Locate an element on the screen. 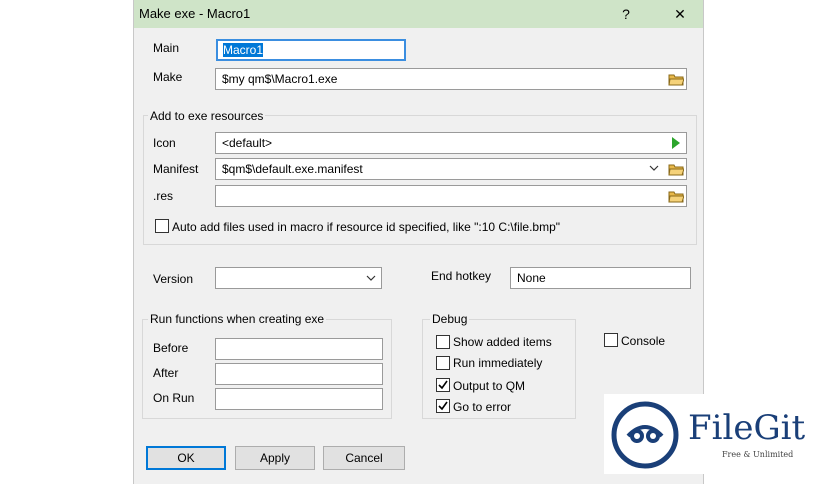 The image size is (836, 484). before-label: Before is located at coordinates (171, 348).